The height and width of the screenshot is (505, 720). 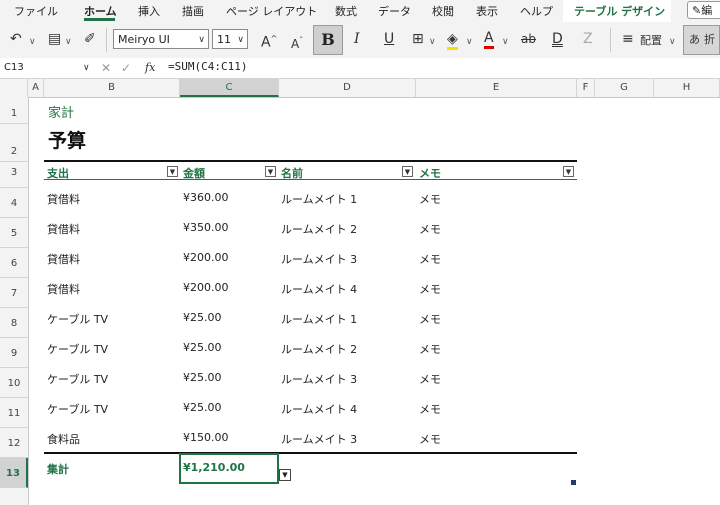 I want to click on wrap-text-button: あ折, so click(x=701, y=40).